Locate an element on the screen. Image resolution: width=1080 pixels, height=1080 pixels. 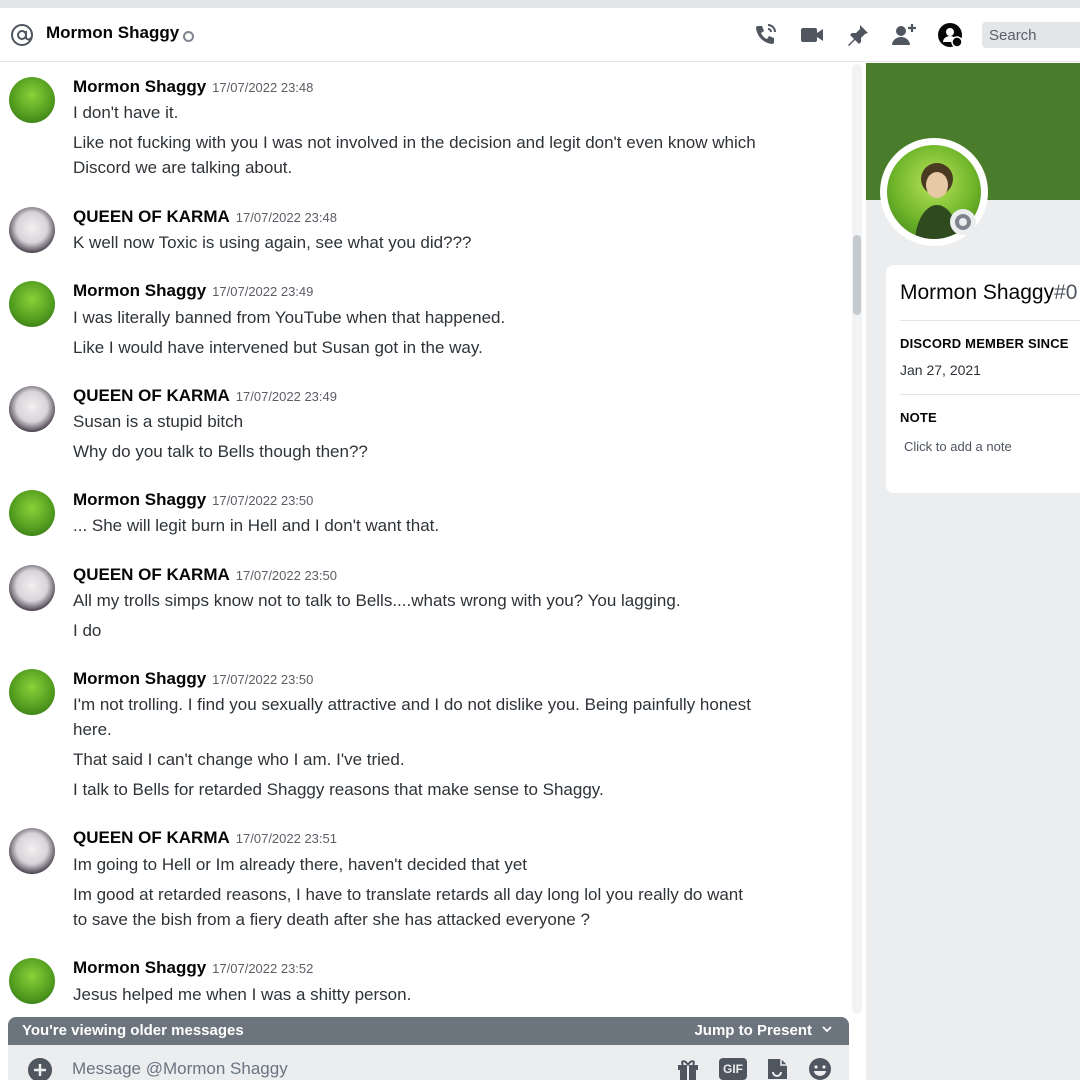
emoji-icon is located at coordinates (820, 1068).